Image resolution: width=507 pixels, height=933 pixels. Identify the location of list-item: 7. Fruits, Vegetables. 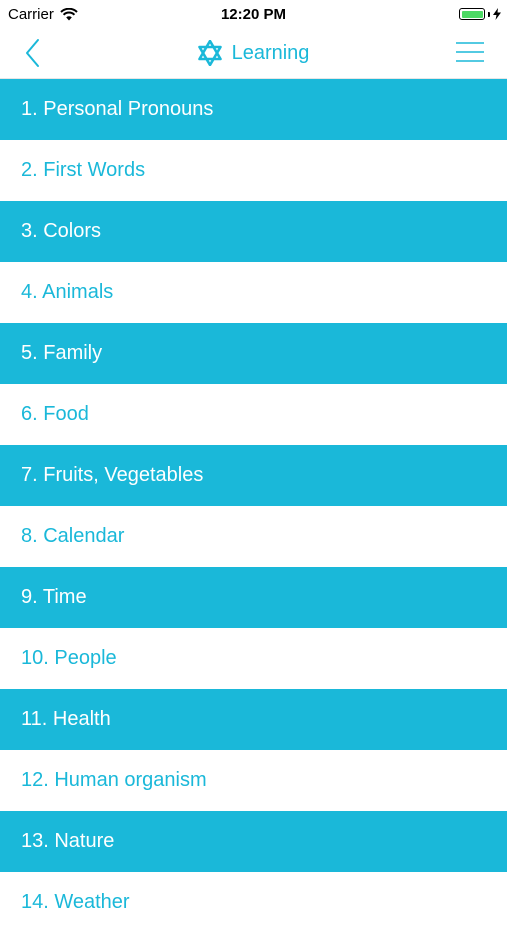
(253, 475).